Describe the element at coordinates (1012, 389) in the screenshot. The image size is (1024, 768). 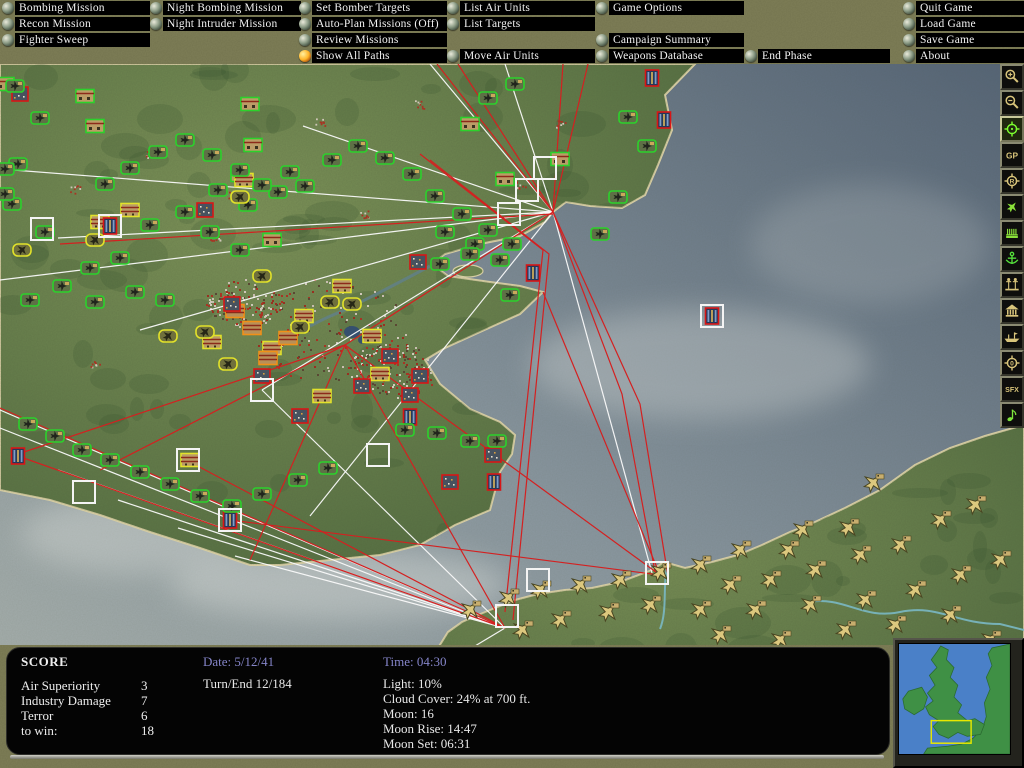
I see `tool-sfx-icon: SFX` at that location.